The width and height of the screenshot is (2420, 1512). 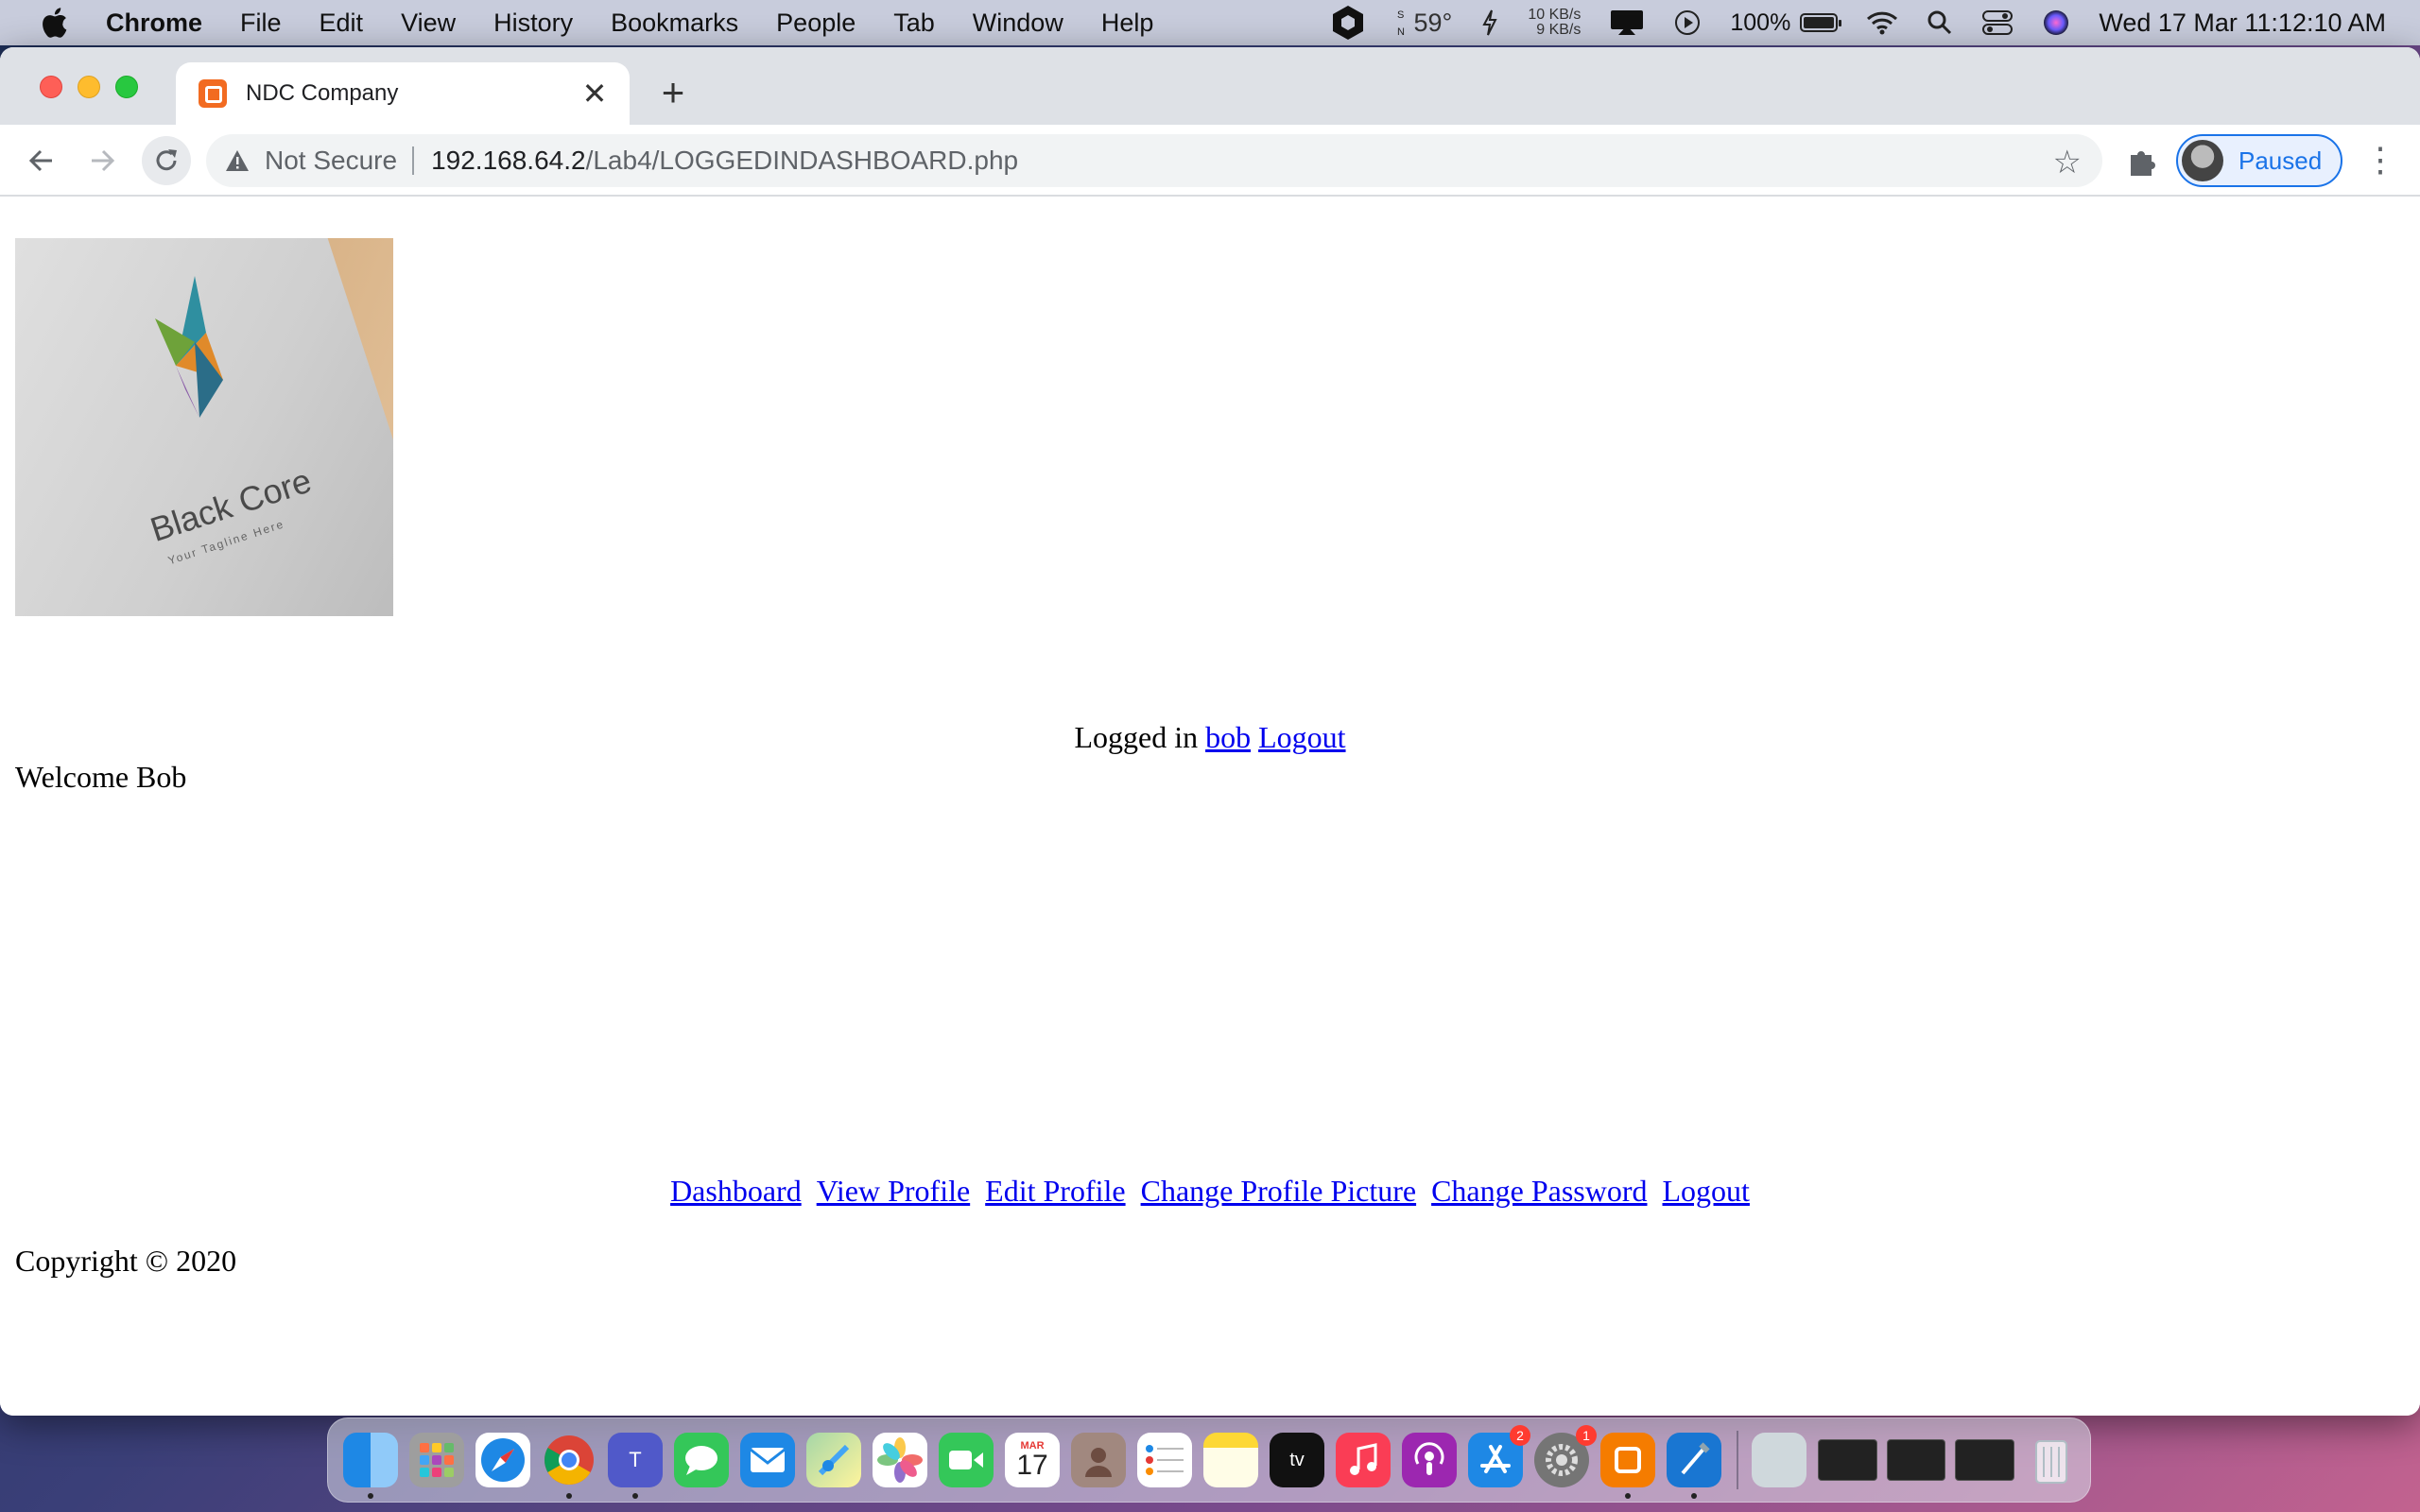 I want to click on login-status: Logged in bob Logout, so click(x=1210, y=737).